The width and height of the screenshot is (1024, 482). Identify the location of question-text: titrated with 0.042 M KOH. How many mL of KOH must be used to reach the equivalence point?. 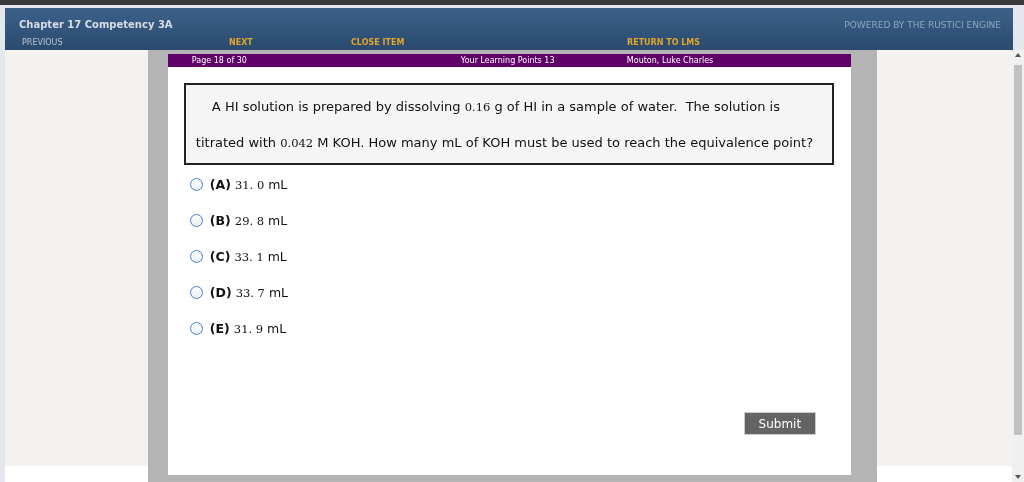
(505, 143).